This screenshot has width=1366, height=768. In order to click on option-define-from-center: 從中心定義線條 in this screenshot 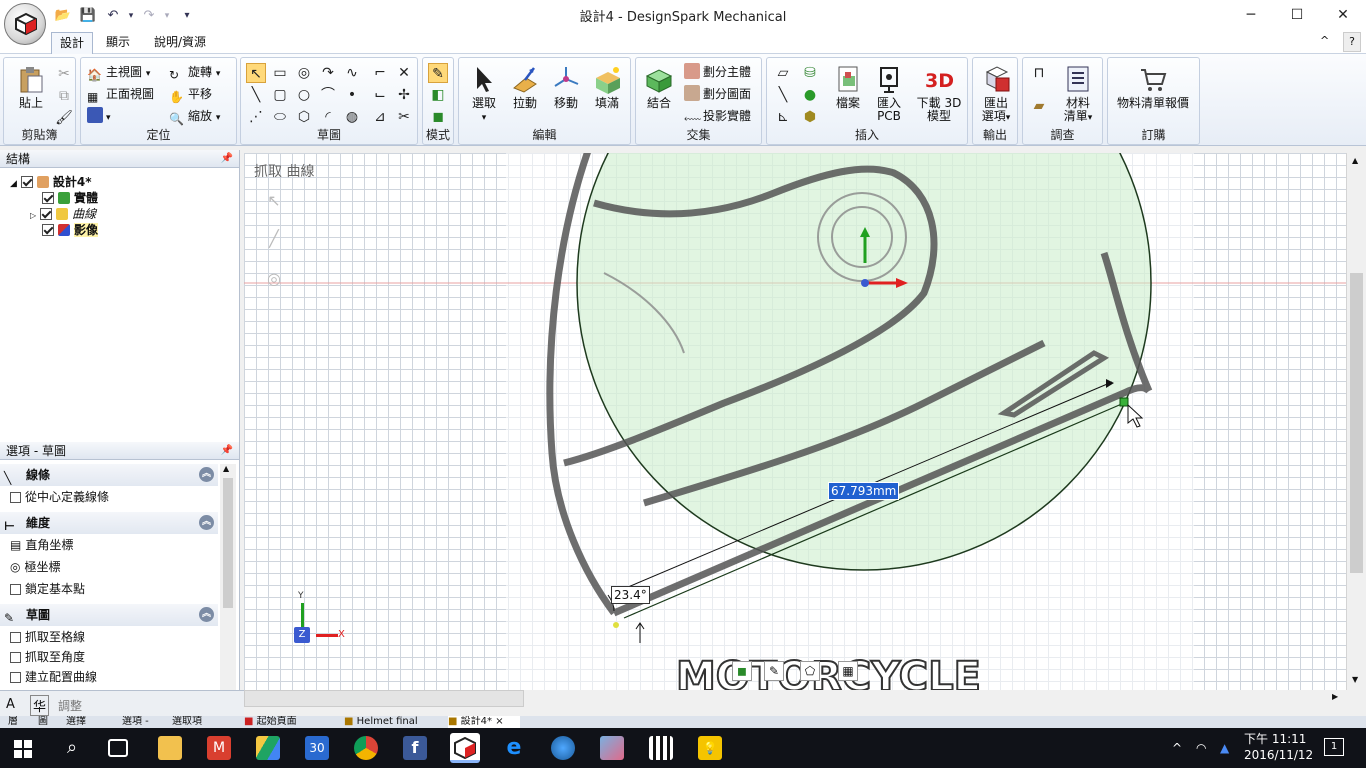, I will do `click(59, 497)`.